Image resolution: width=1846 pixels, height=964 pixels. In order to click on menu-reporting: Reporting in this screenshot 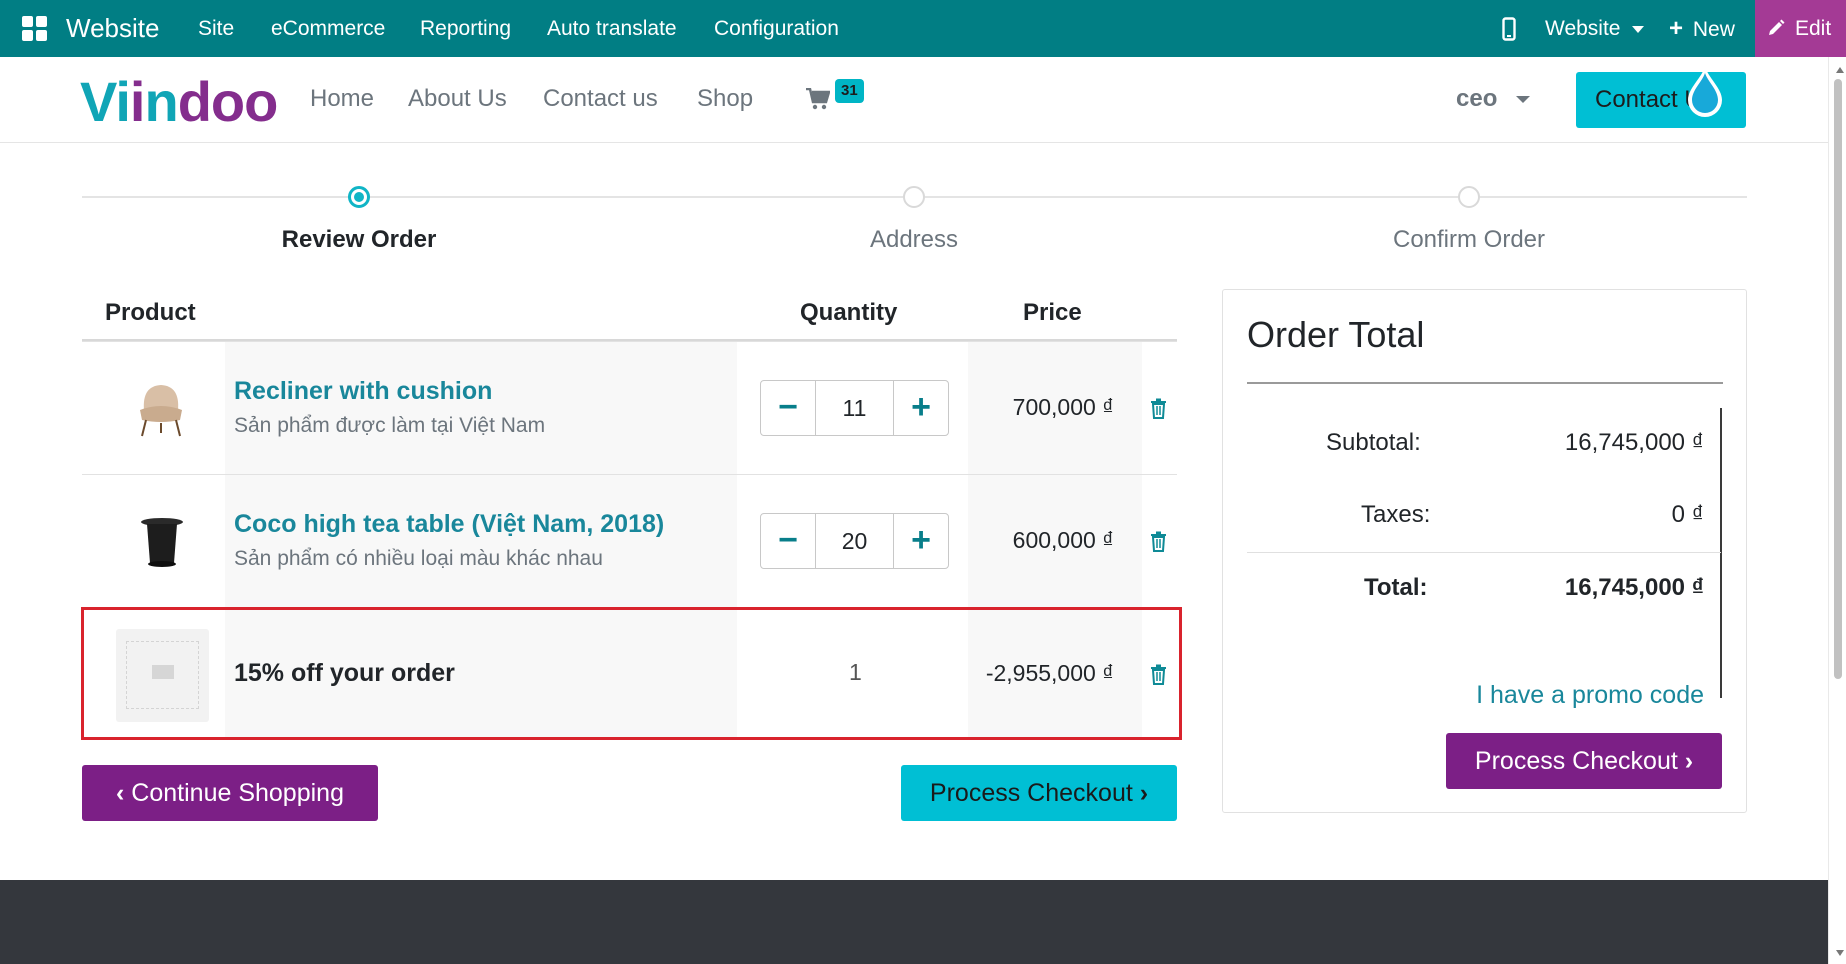, I will do `click(465, 28)`.